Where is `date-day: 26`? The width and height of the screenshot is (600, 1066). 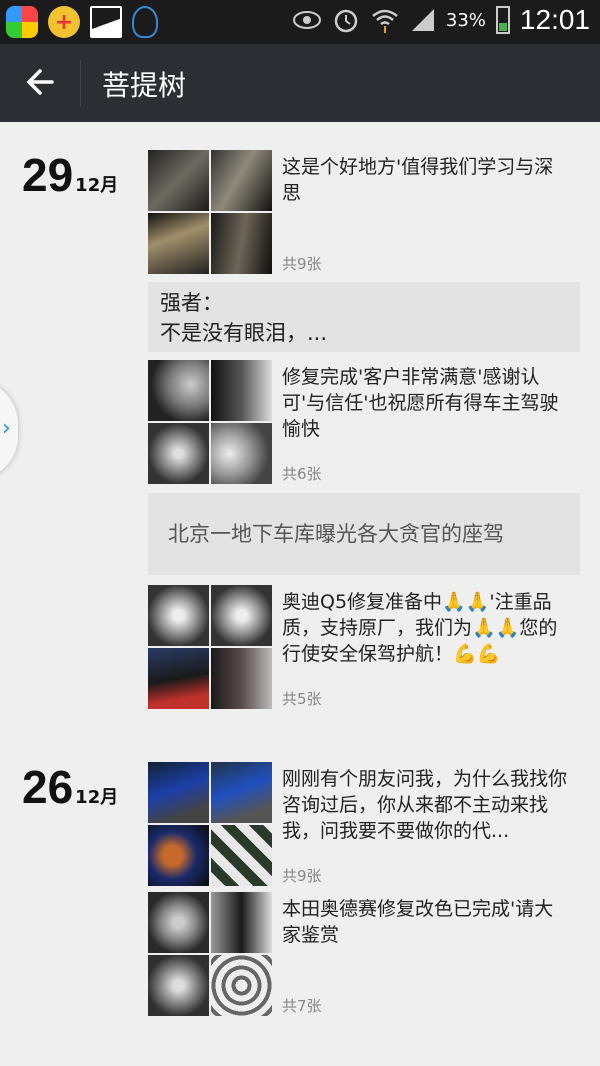 date-day: 26 is located at coordinates (48, 787).